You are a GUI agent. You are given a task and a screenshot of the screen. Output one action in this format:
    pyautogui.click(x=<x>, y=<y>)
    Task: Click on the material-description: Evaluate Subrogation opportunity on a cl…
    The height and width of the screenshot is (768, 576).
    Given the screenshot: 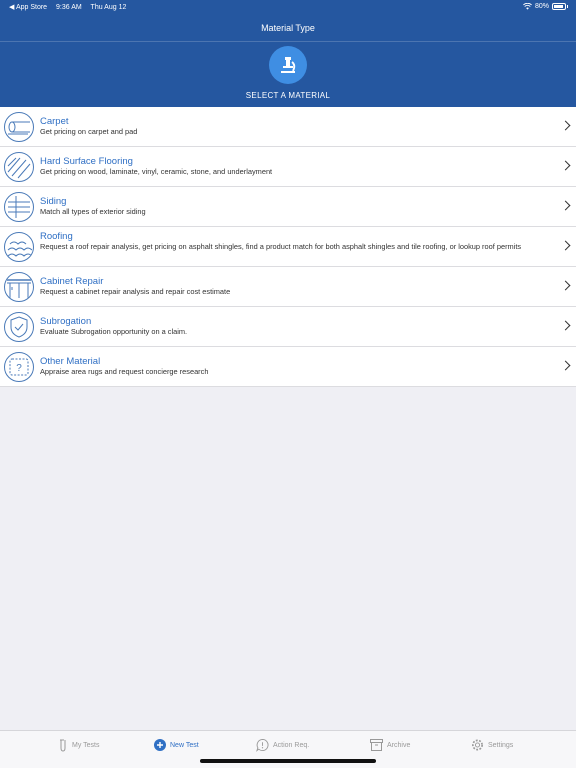 What is the action you would take?
    pyautogui.click(x=114, y=331)
    